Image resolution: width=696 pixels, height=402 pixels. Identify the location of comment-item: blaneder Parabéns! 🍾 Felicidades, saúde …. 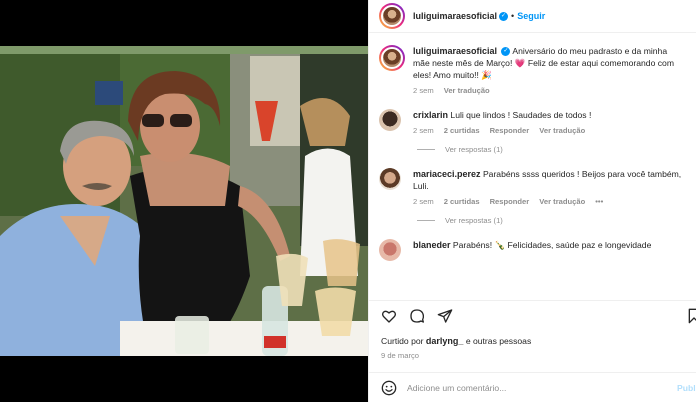
(532, 243).